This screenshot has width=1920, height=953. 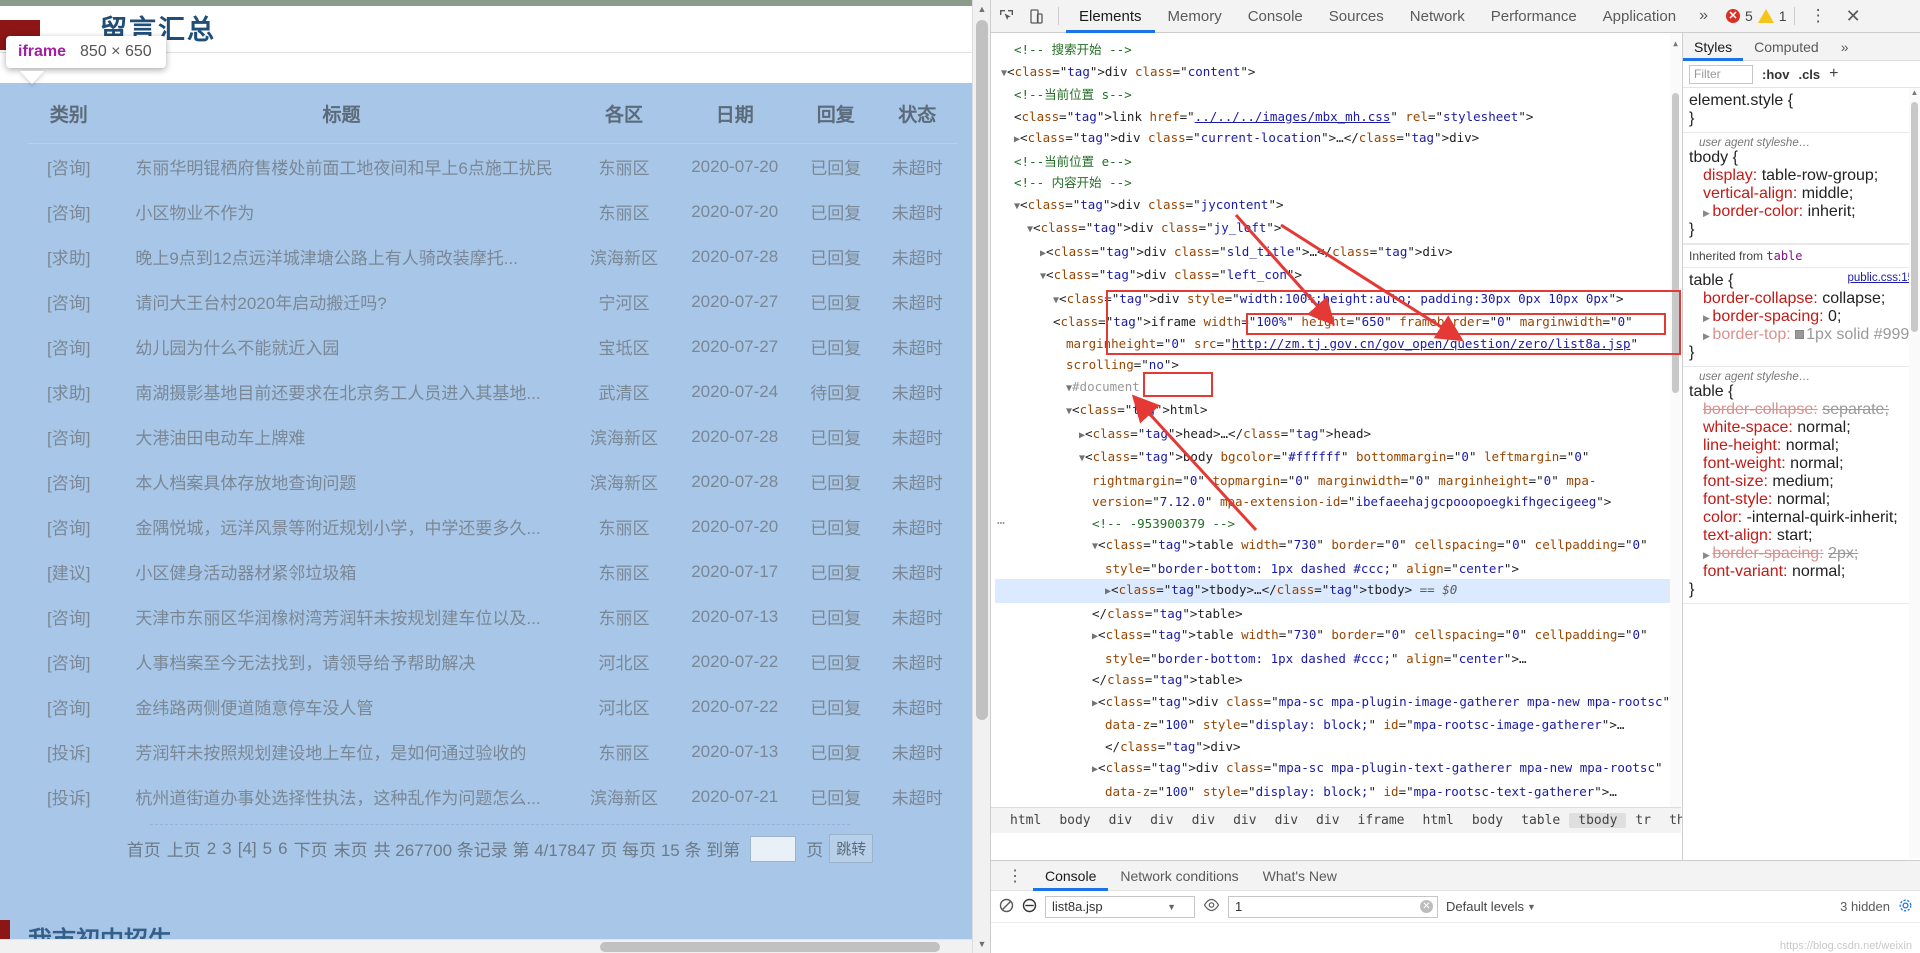 I want to click on css-value: table-row-group;, so click(x=1820, y=175).